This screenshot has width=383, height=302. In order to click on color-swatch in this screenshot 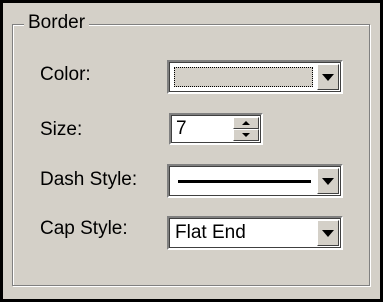, I will do `click(243, 77)`.